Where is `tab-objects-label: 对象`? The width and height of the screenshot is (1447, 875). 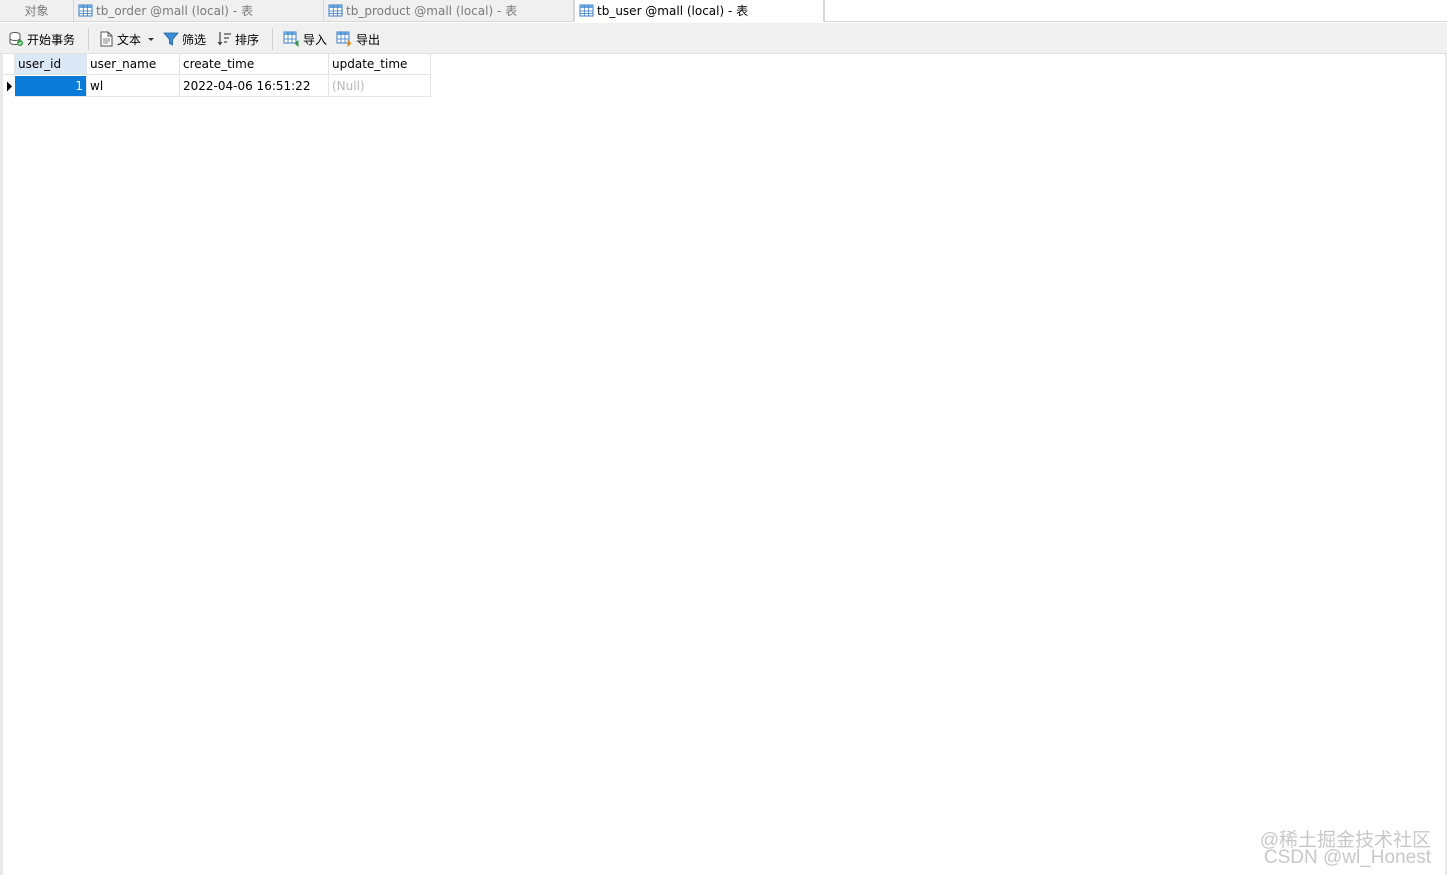
tab-objects-label: 对象 is located at coordinates (36, 11).